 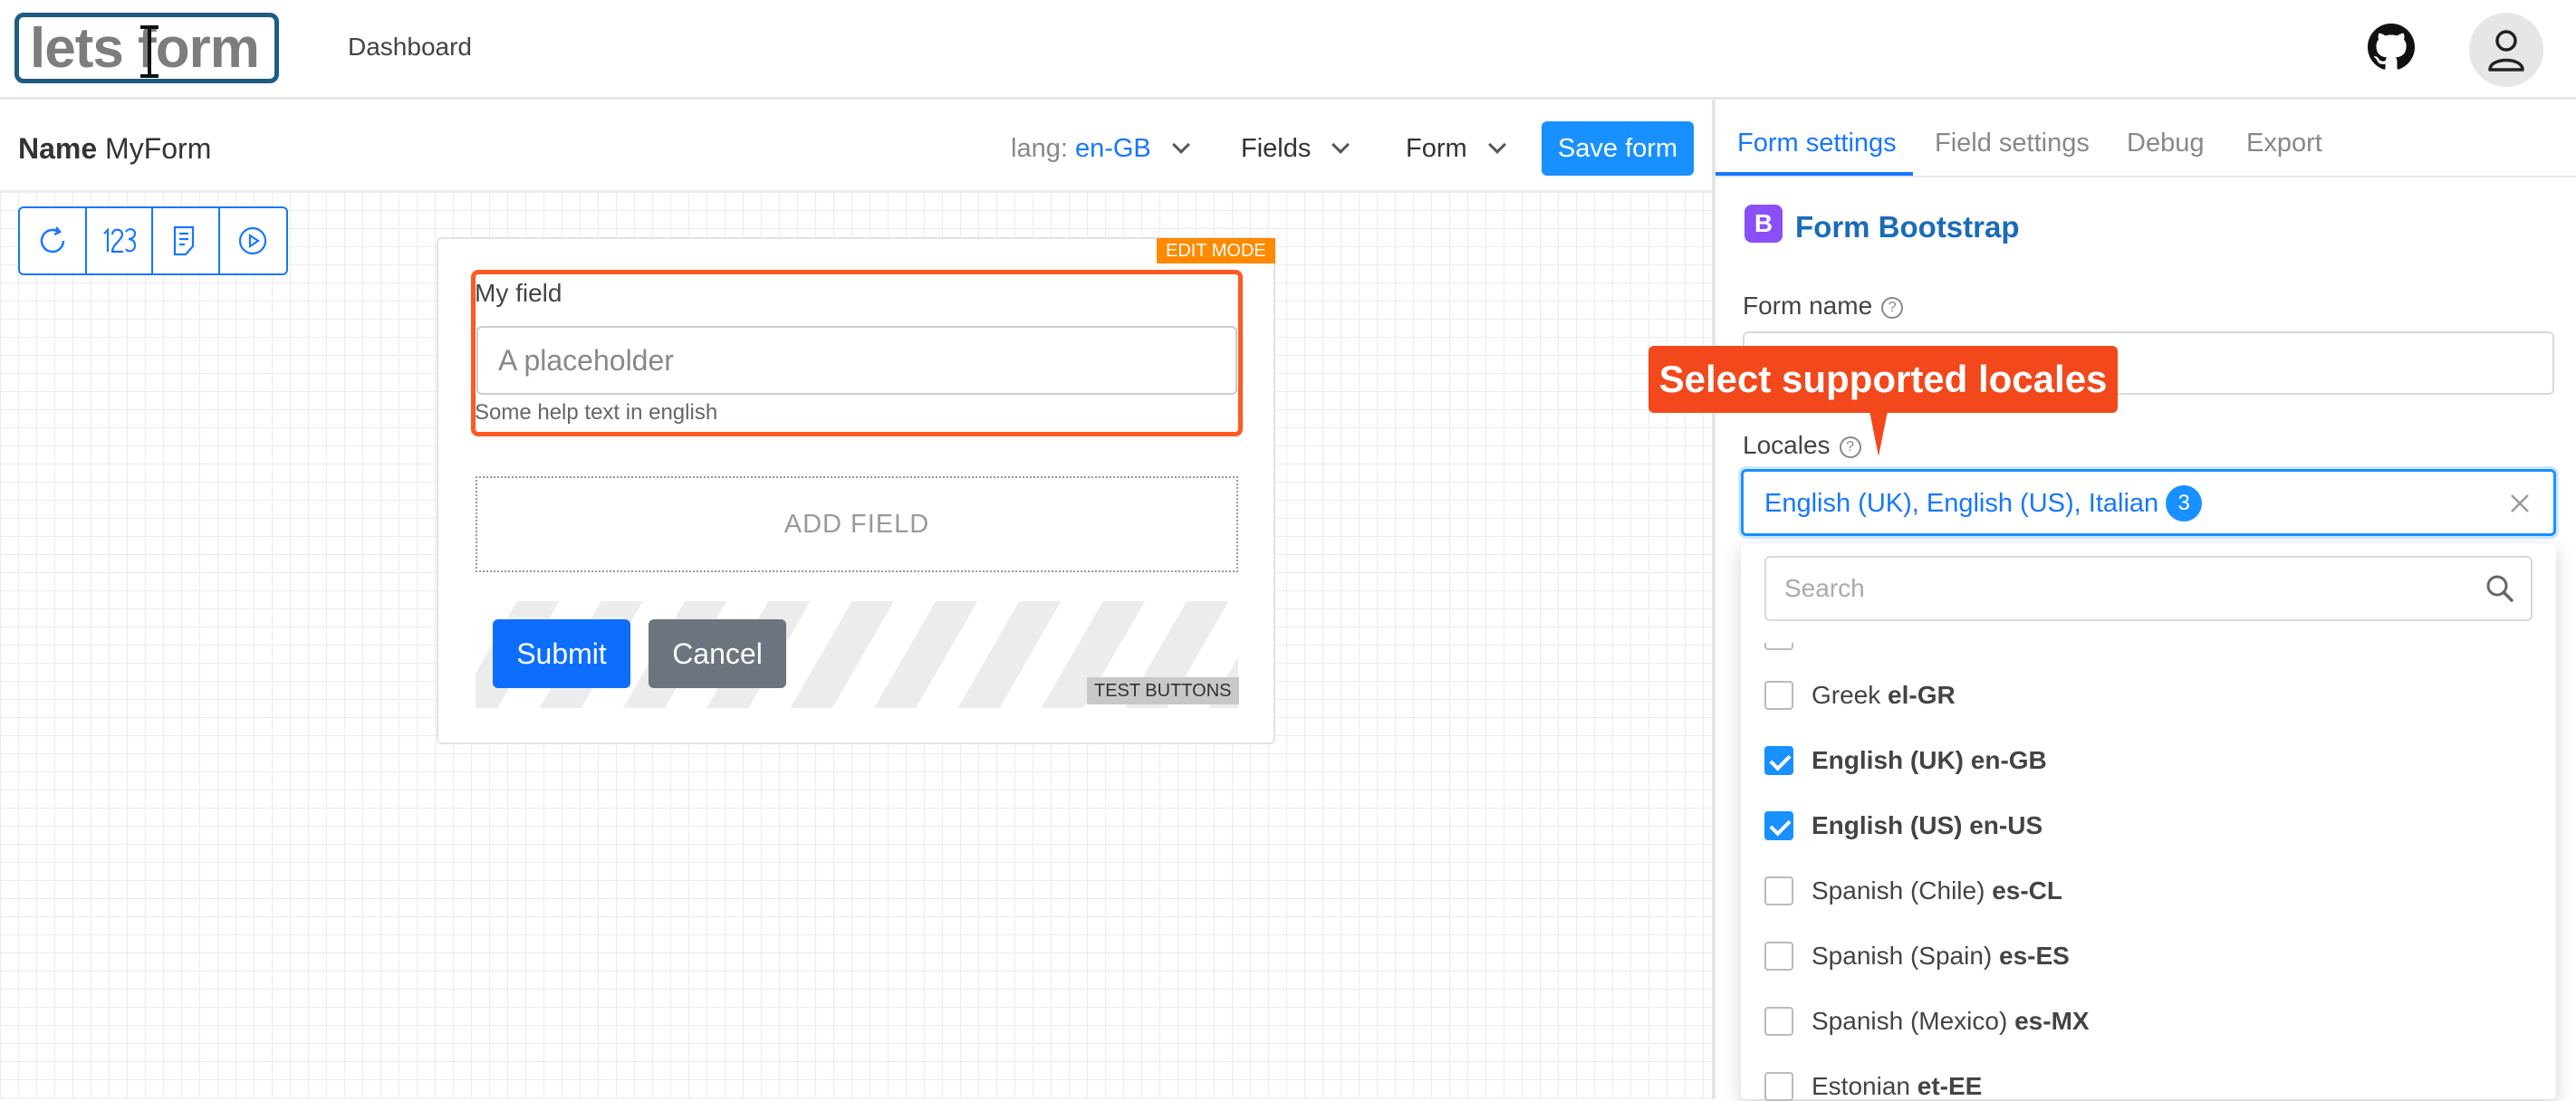 I want to click on option-label: Spanish (Mexico) es-MX, so click(x=1951, y=1021).